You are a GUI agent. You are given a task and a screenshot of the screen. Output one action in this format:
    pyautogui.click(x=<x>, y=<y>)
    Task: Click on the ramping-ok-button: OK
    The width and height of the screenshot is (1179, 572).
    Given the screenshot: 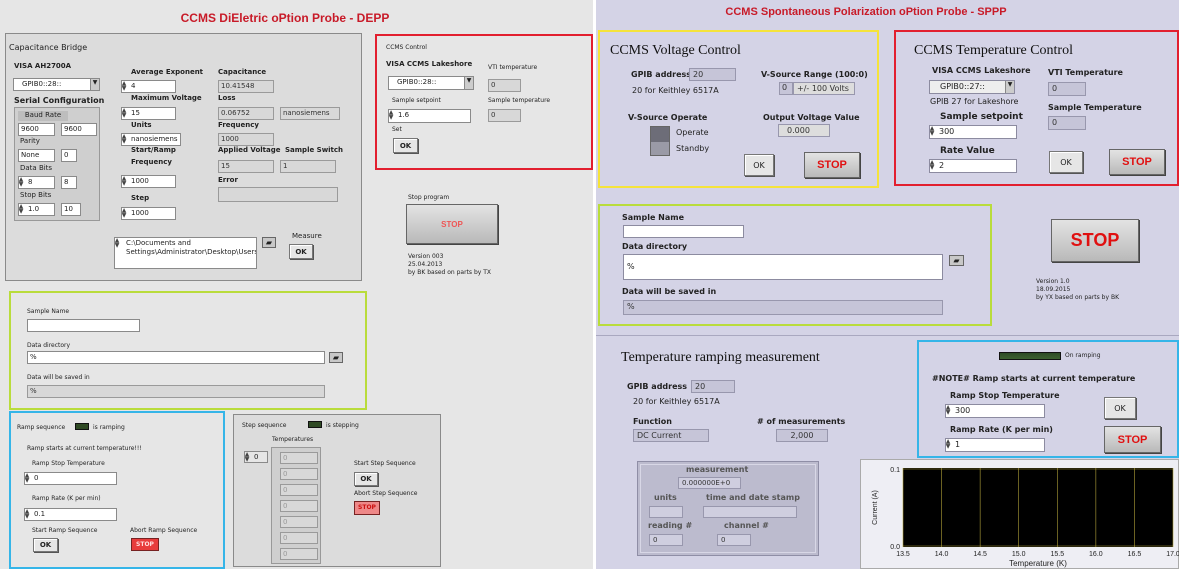 What is the action you would take?
    pyautogui.click(x=1120, y=408)
    